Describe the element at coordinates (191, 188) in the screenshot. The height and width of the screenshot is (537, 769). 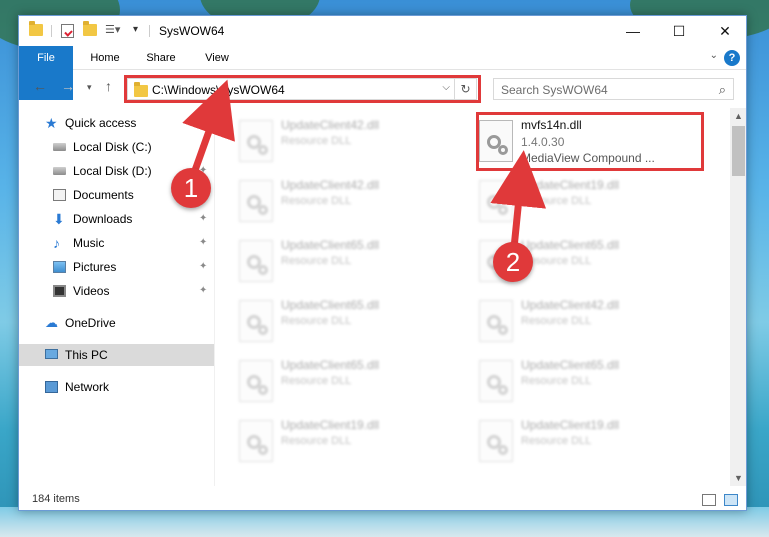
I see `step-marker-1: 1` at that location.